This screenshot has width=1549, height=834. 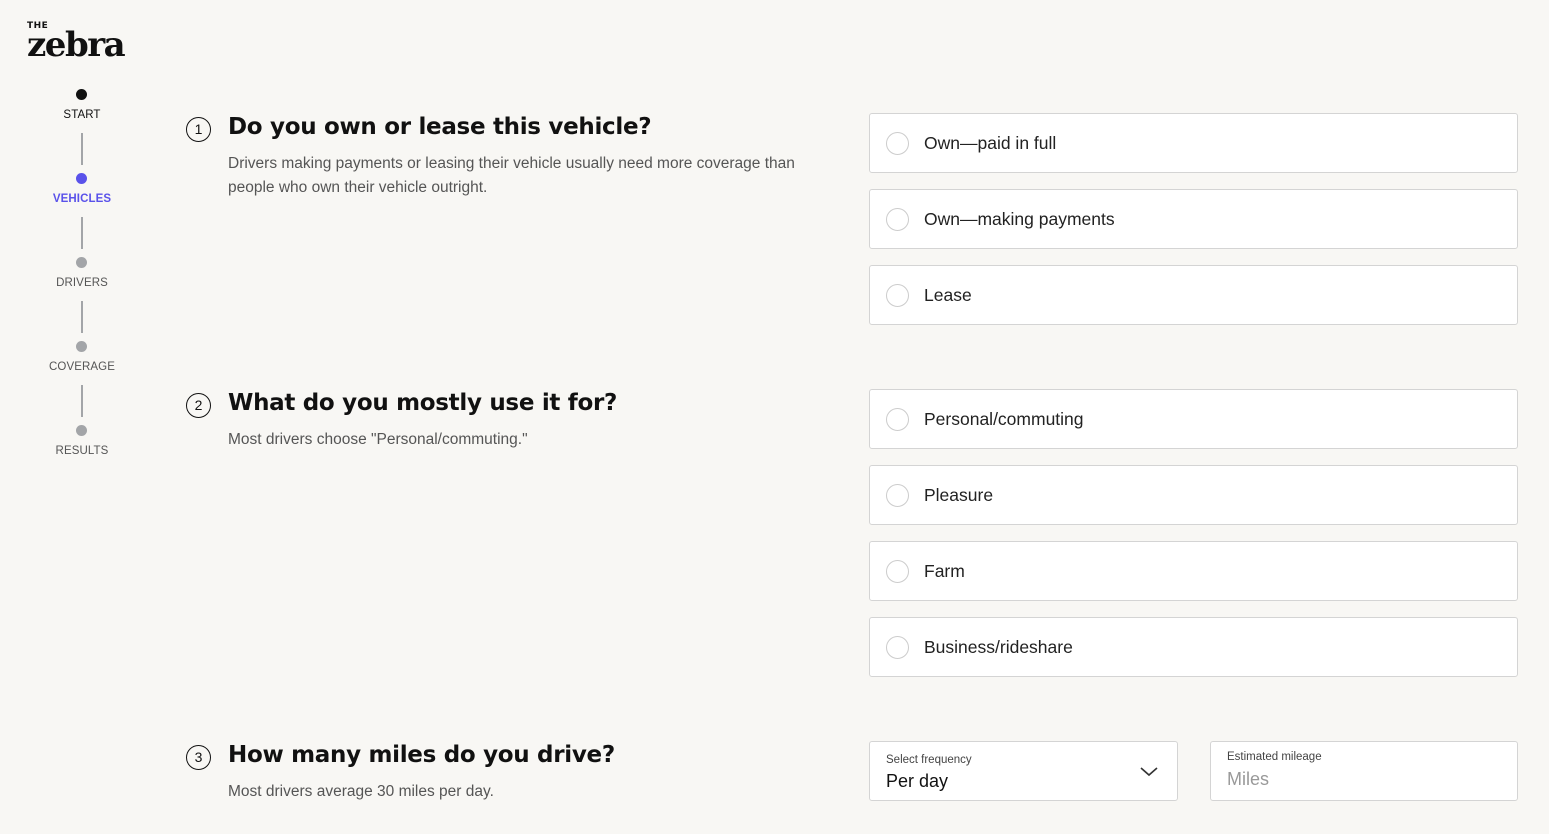 What do you see at coordinates (1193, 571) in the screenshot?
I see `option-farm: Farm` at bounding box center [1193, 571].